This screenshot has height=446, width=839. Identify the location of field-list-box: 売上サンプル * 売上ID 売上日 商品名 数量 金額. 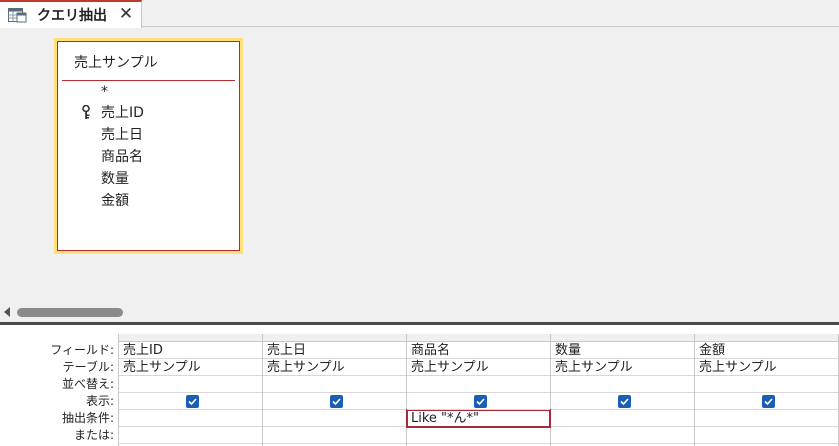
(148, 146).